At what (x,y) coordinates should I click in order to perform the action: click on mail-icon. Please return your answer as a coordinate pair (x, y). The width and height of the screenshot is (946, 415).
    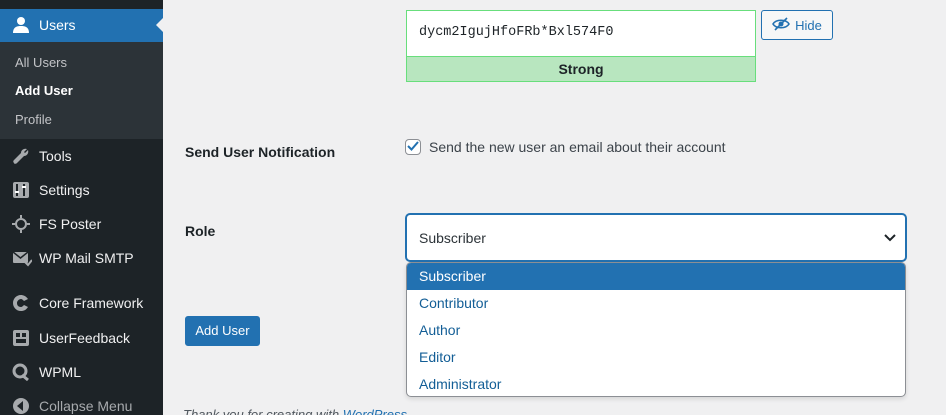
    Looking at the image, I should click on (22, 258).